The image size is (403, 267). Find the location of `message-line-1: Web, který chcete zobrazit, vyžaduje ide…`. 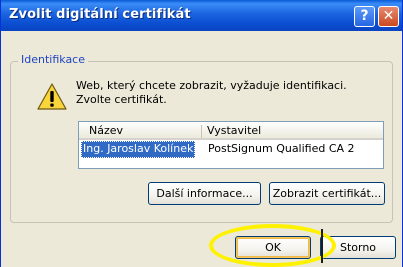

message-line-1: Web, který chcete zobrazit, vyžaduje ide… is located at coordinates (211, 85).